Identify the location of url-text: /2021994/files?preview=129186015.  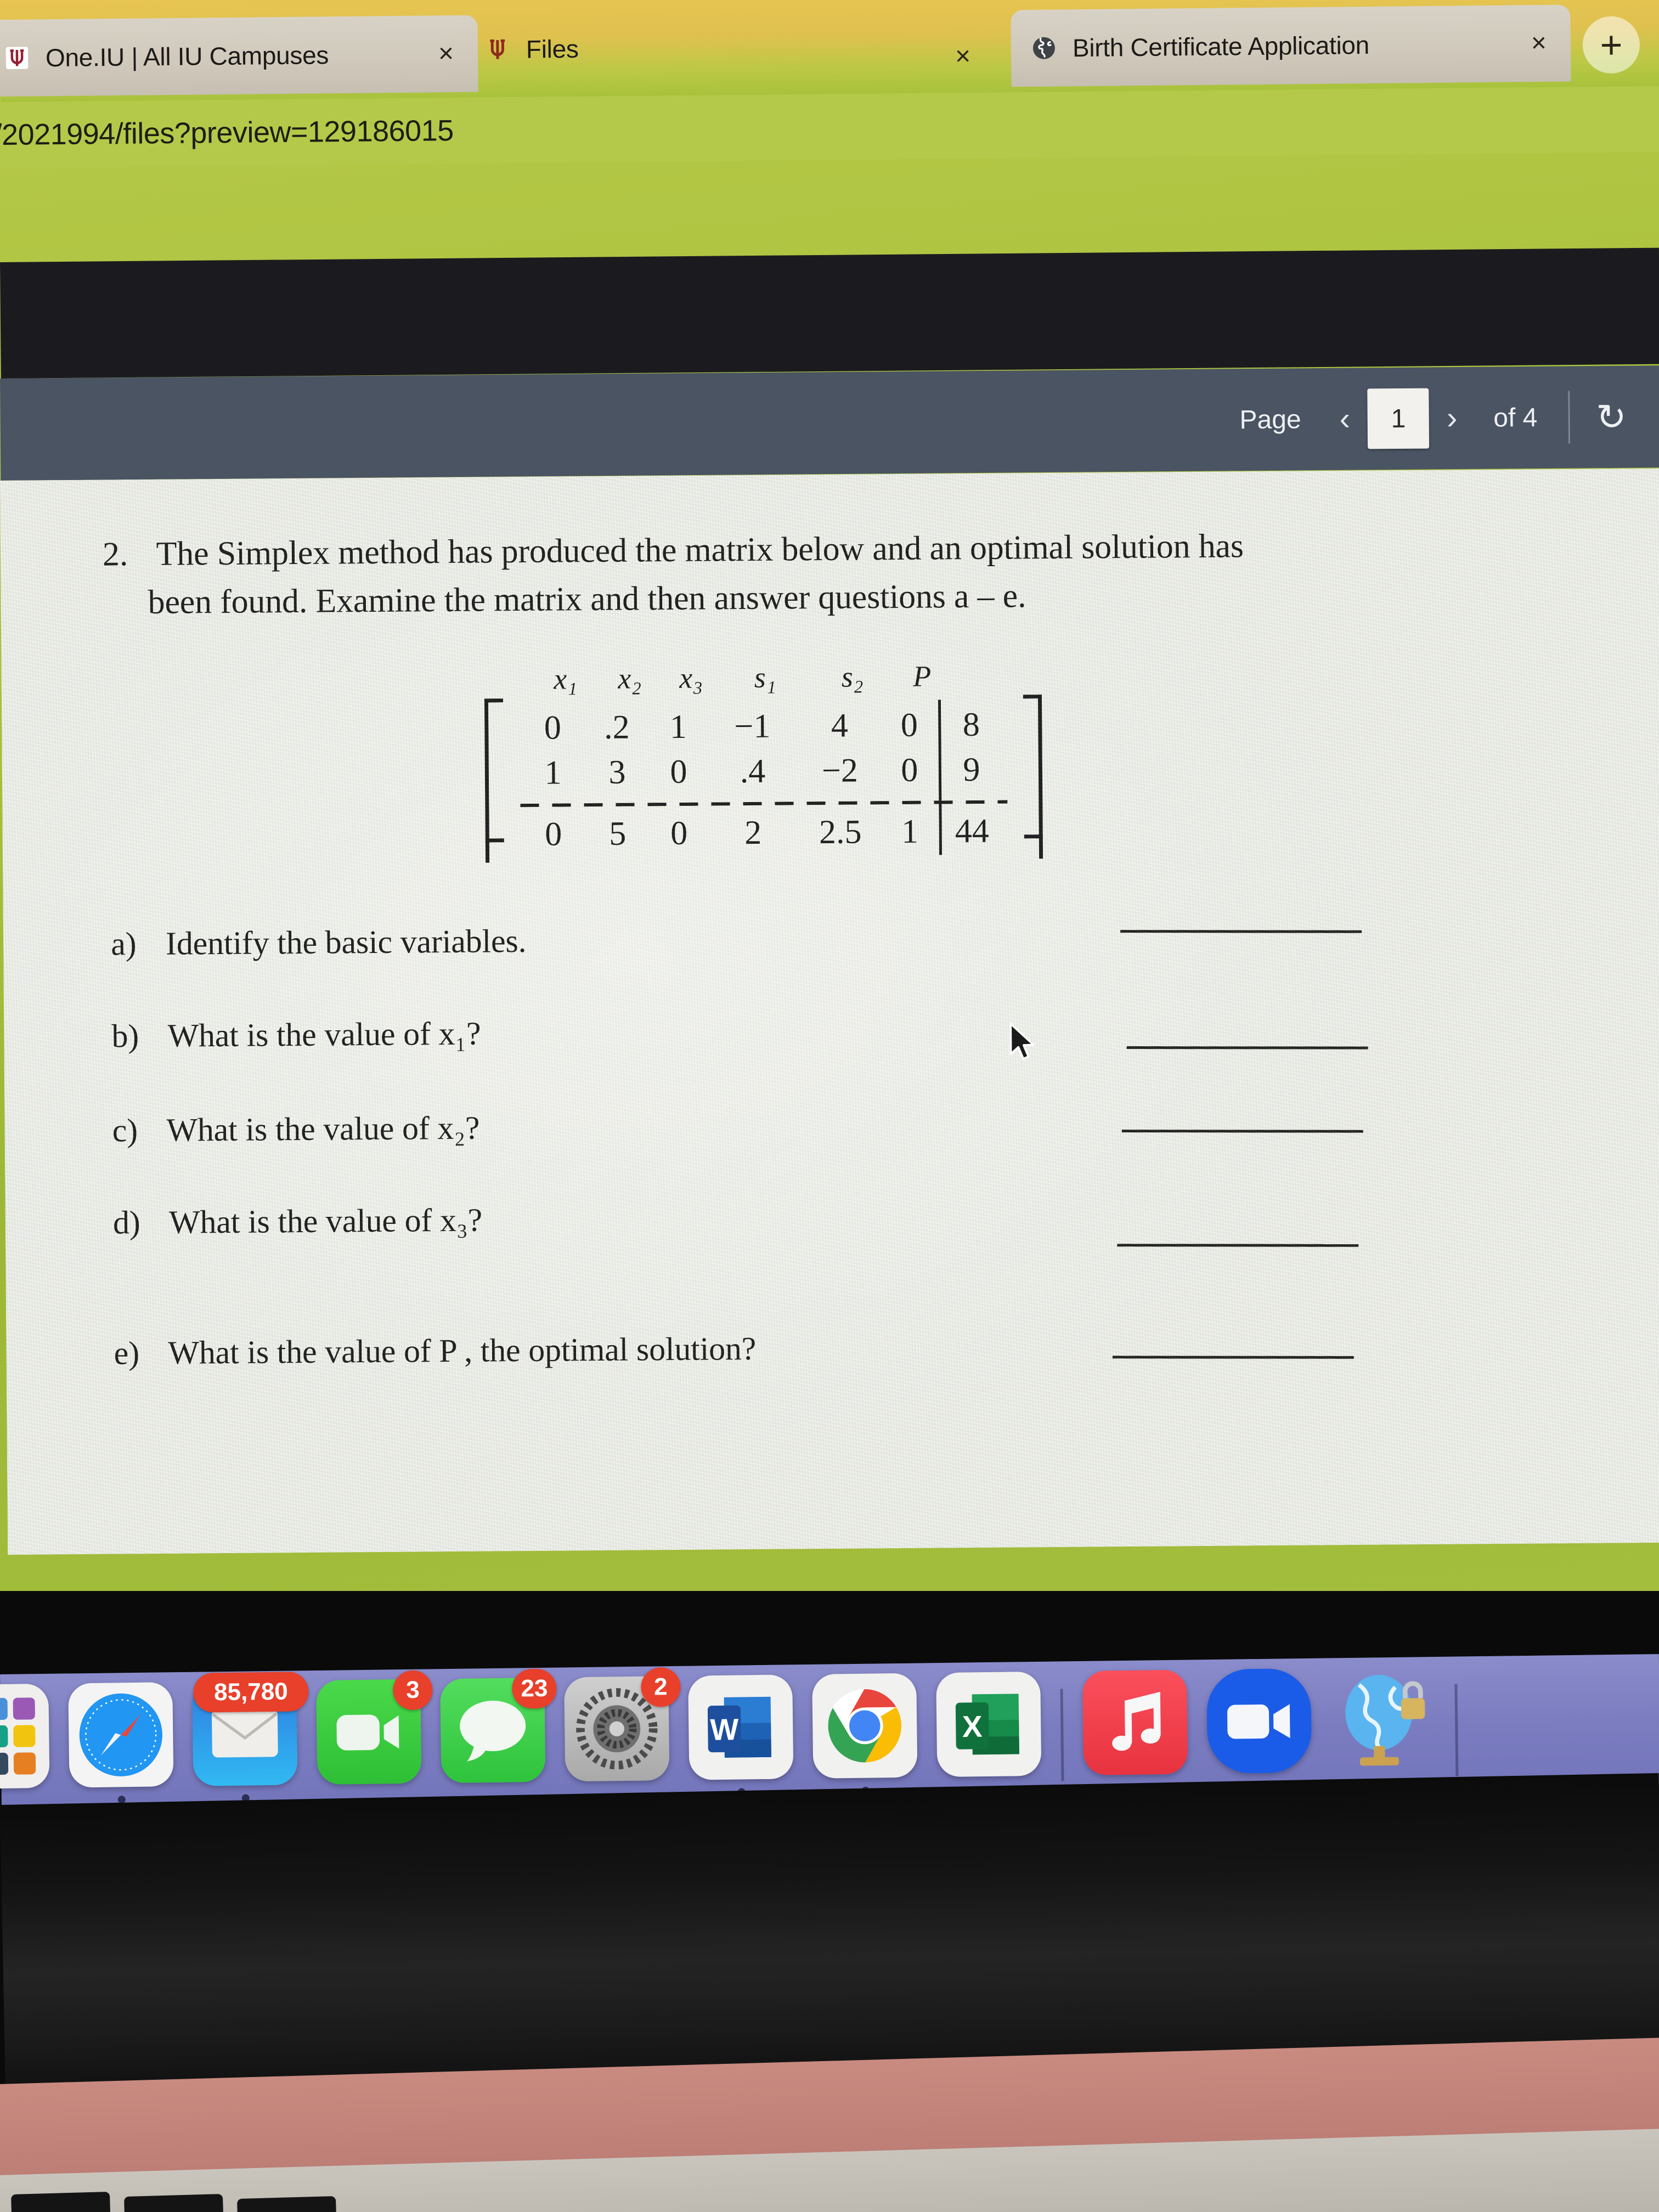
(227, 133).